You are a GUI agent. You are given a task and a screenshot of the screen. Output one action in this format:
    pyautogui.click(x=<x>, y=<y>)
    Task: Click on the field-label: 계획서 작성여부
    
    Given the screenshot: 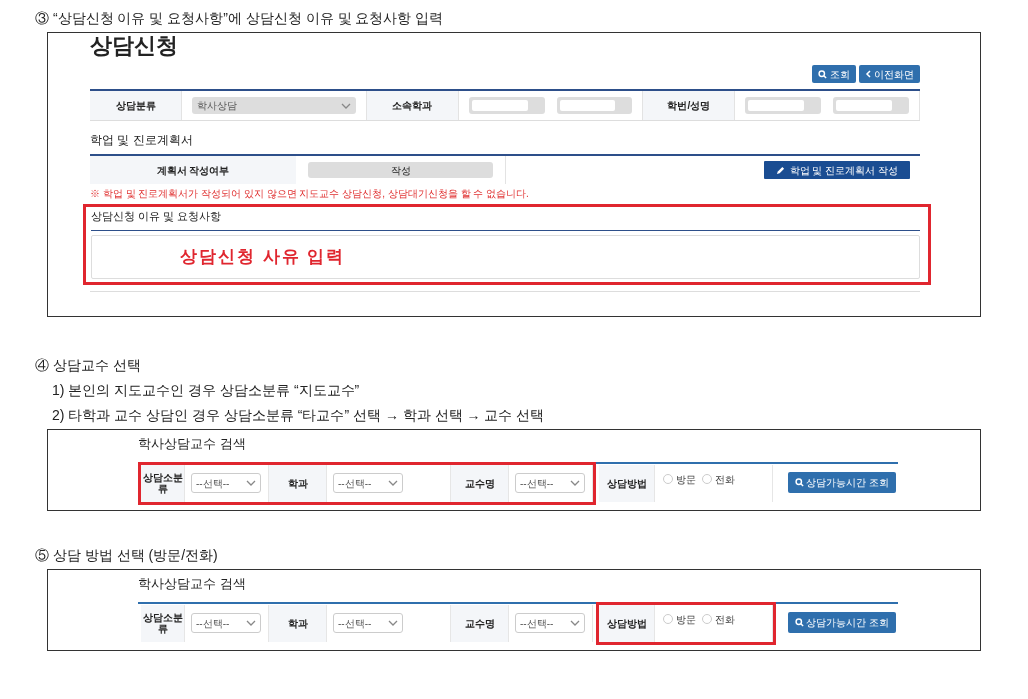 What is the action you would take?
    pyautogui.click(x=193, y=170)
    